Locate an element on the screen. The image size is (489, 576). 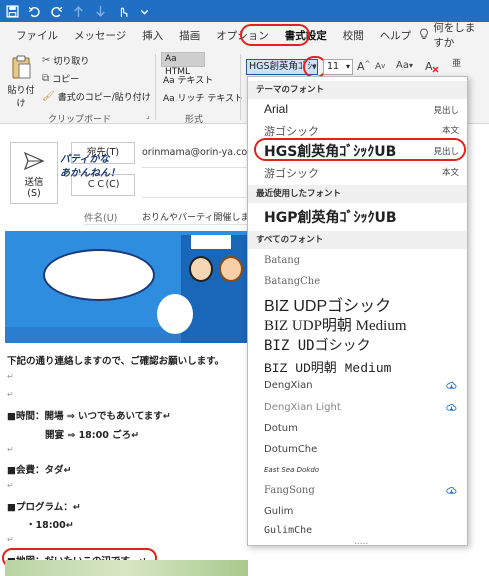
font-item-biz-udpgothic: BIZ UDPゴシック is located at coordinates (357, 304).